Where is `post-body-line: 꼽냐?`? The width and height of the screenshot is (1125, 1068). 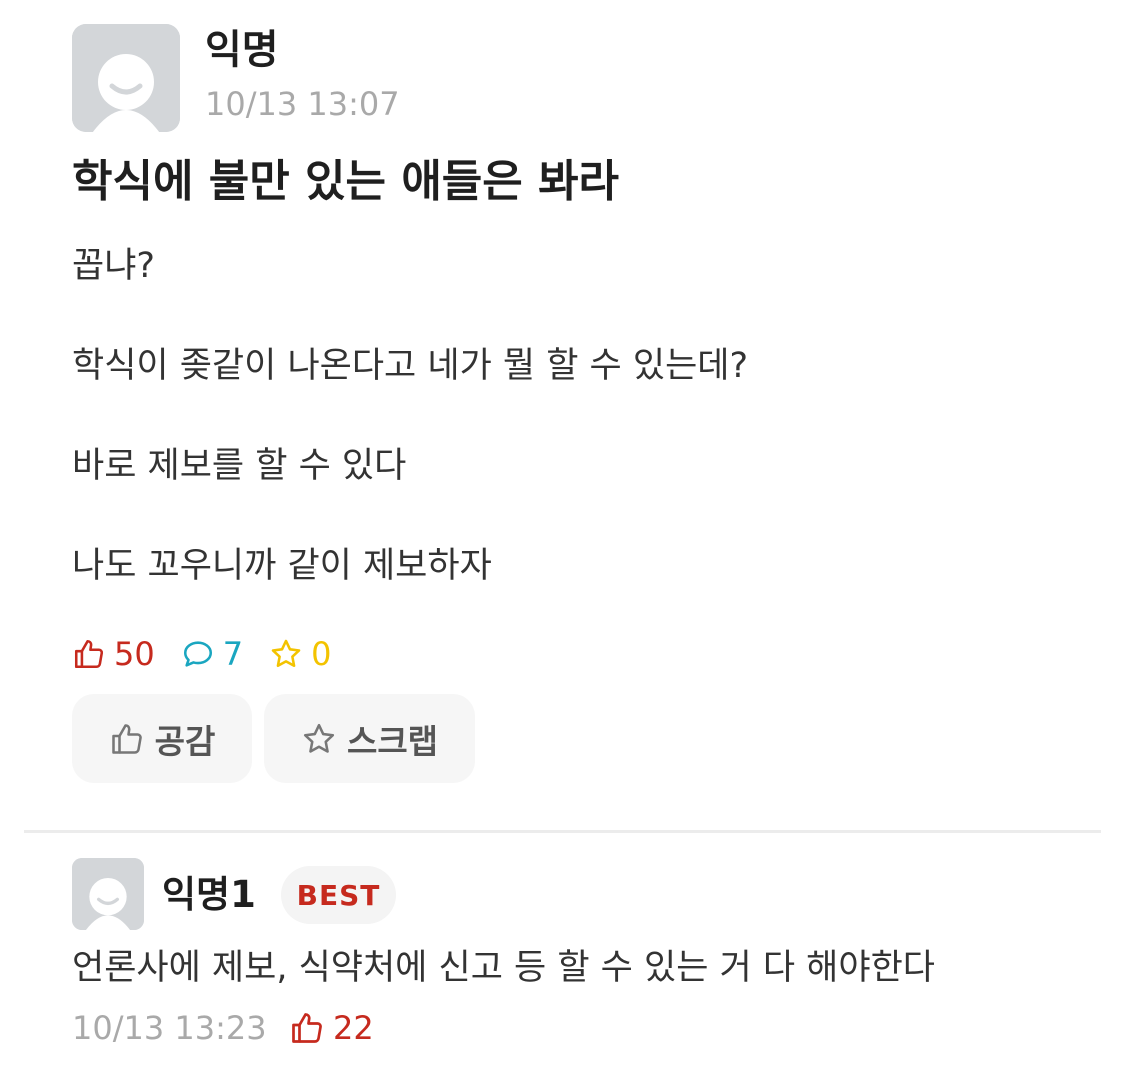
post-body-line: 꼽냐? is located at coordinates (113, 266).